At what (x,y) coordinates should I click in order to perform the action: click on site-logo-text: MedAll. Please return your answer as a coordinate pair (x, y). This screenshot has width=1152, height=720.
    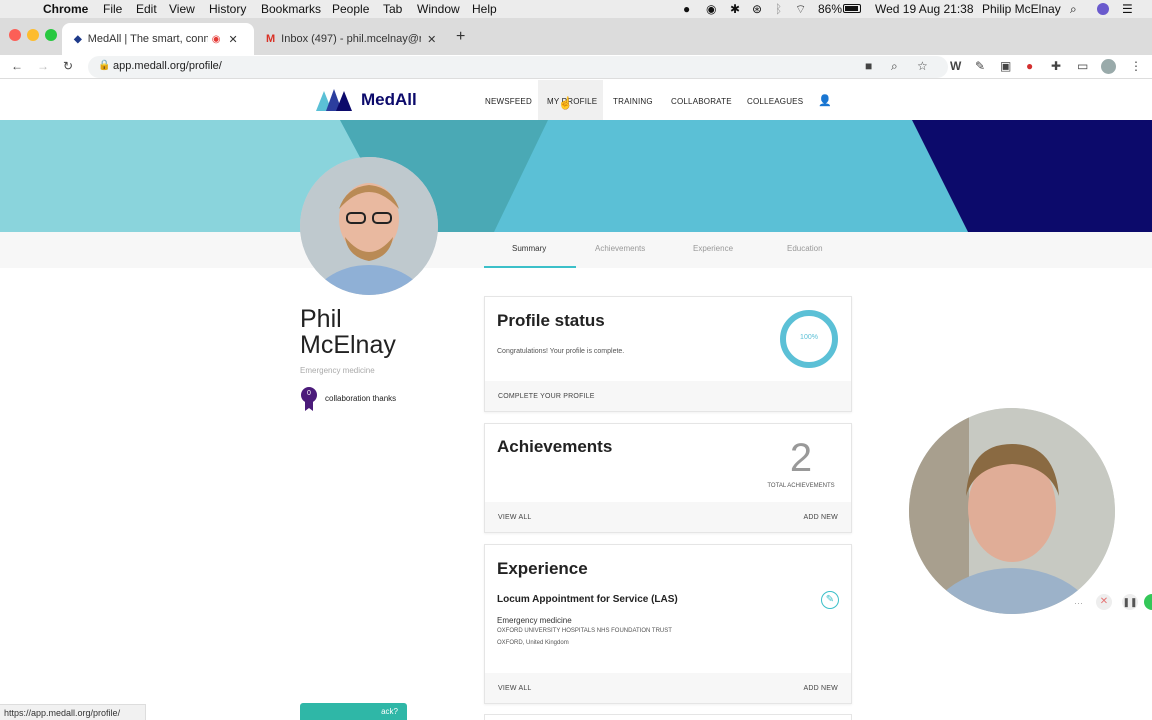
    Looking at the image, I should click on (389, 100).